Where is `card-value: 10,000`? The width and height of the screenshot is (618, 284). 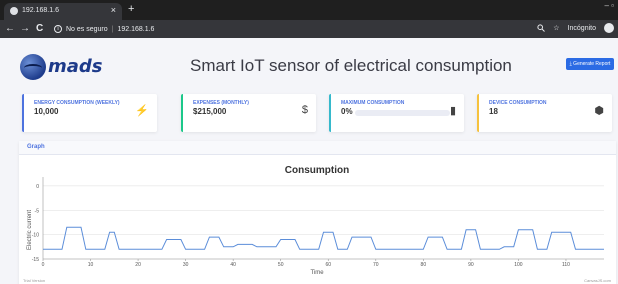 card-value: 10,000 is located at coordinates (46, 111).